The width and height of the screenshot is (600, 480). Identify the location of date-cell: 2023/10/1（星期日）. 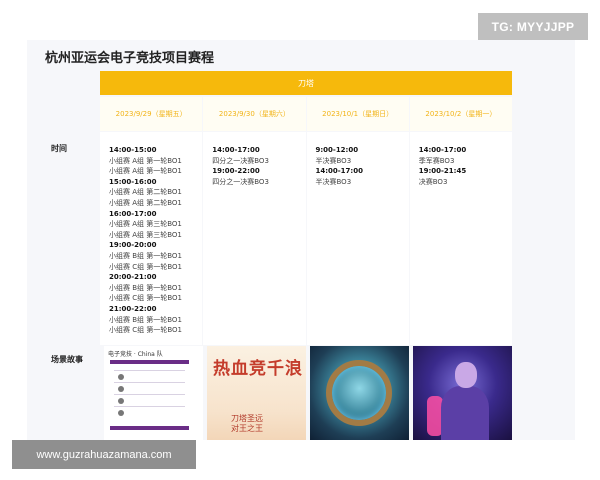
(357, 114).